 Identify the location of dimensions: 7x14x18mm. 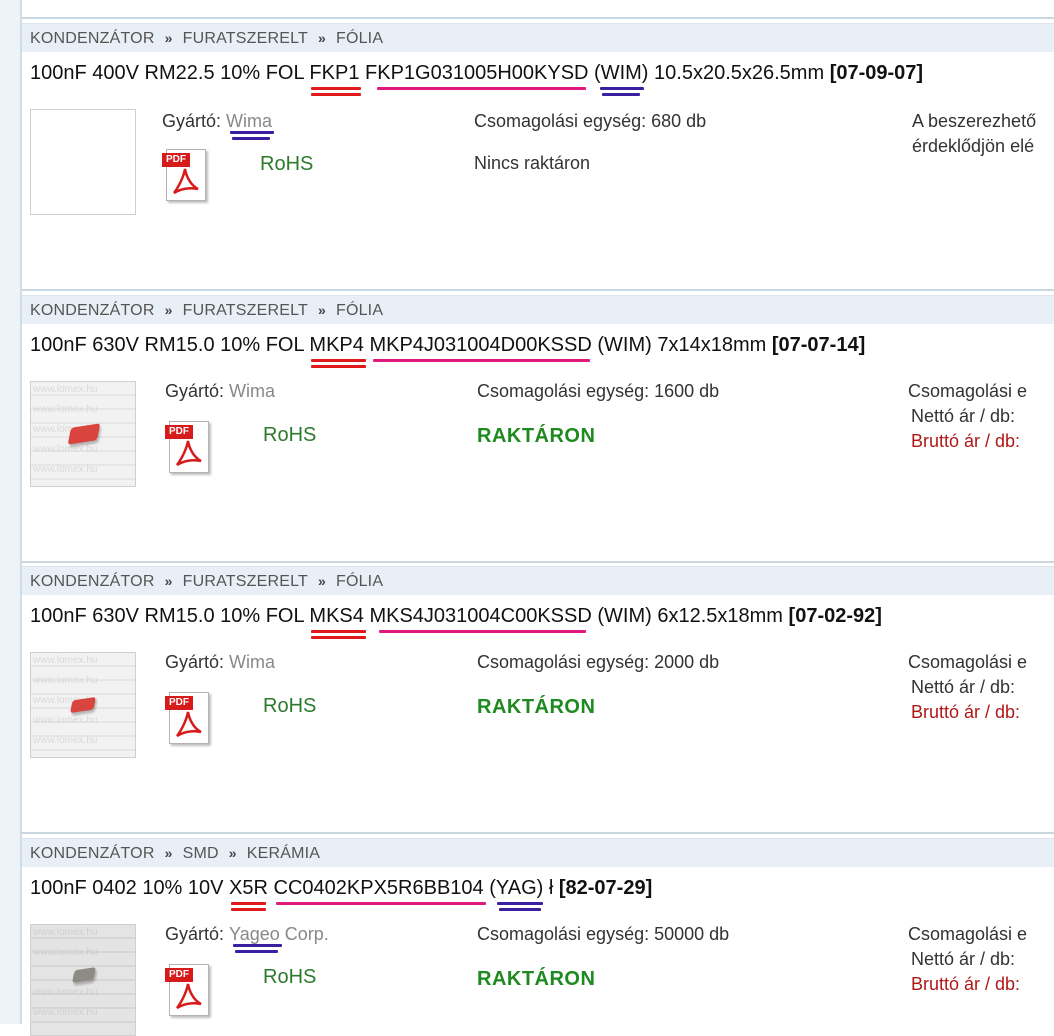
(711, 345).